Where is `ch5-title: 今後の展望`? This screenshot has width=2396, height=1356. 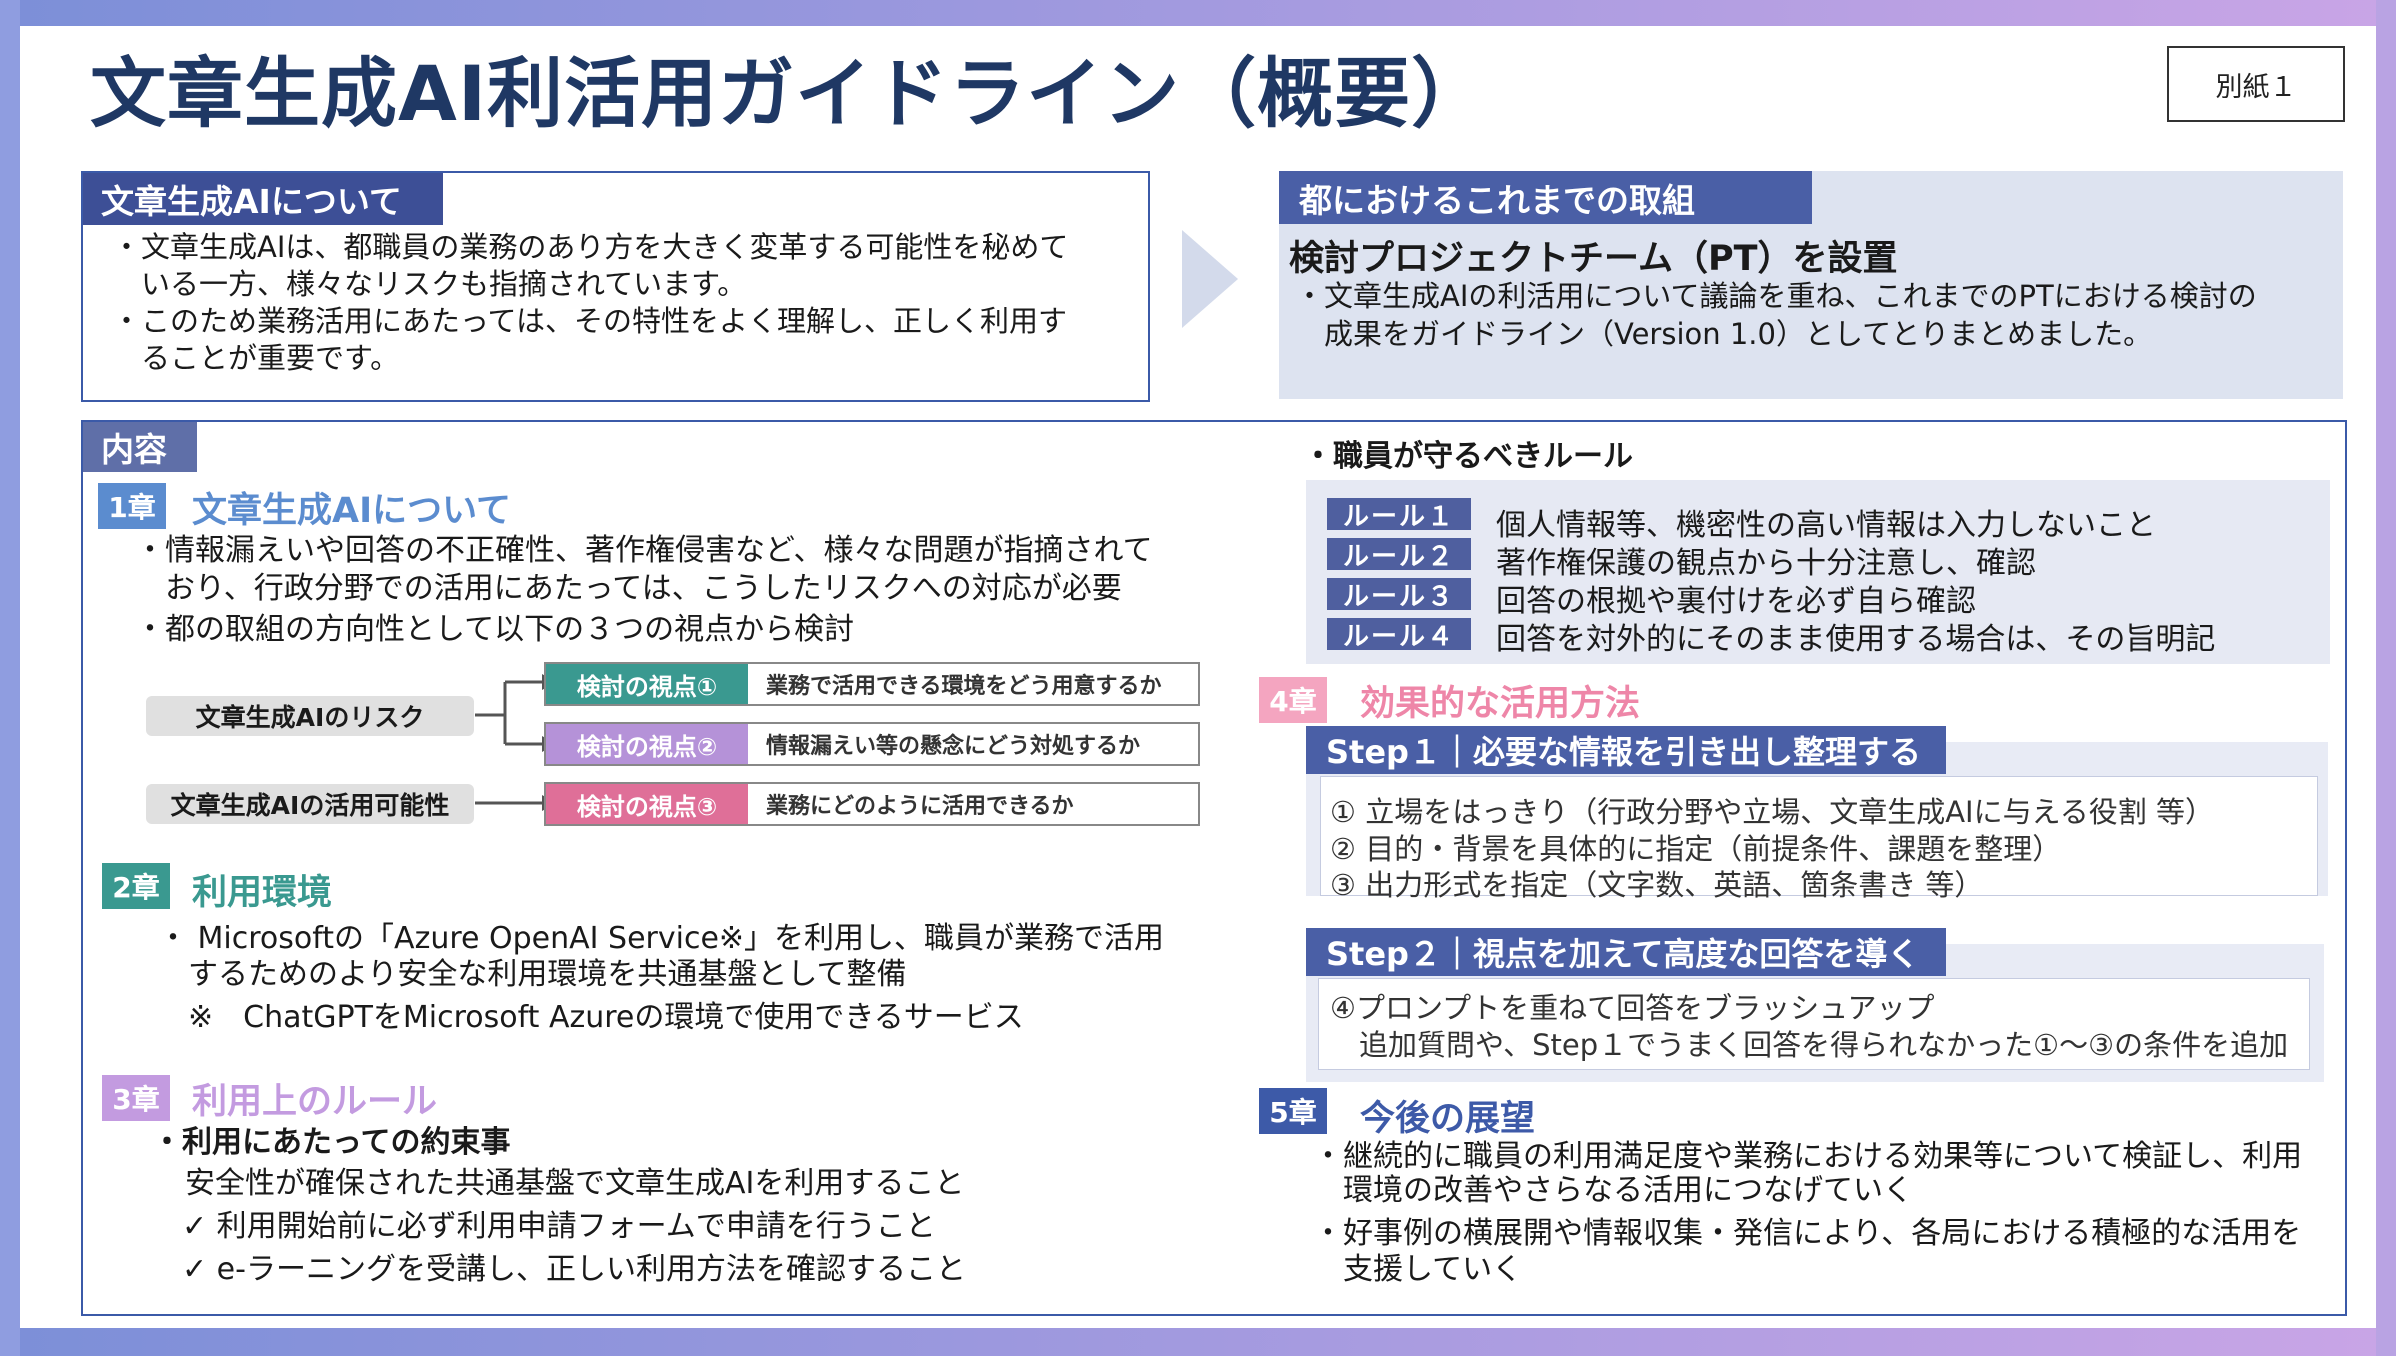 ch5-title: 今後の展望 is located at coordinates (1448, 1119).